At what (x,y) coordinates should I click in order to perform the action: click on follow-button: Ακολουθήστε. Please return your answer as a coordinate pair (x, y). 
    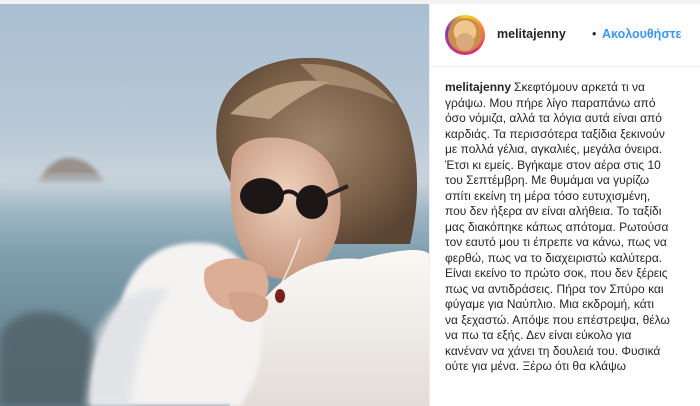
    Looking at the image, I should click on (641, 34).